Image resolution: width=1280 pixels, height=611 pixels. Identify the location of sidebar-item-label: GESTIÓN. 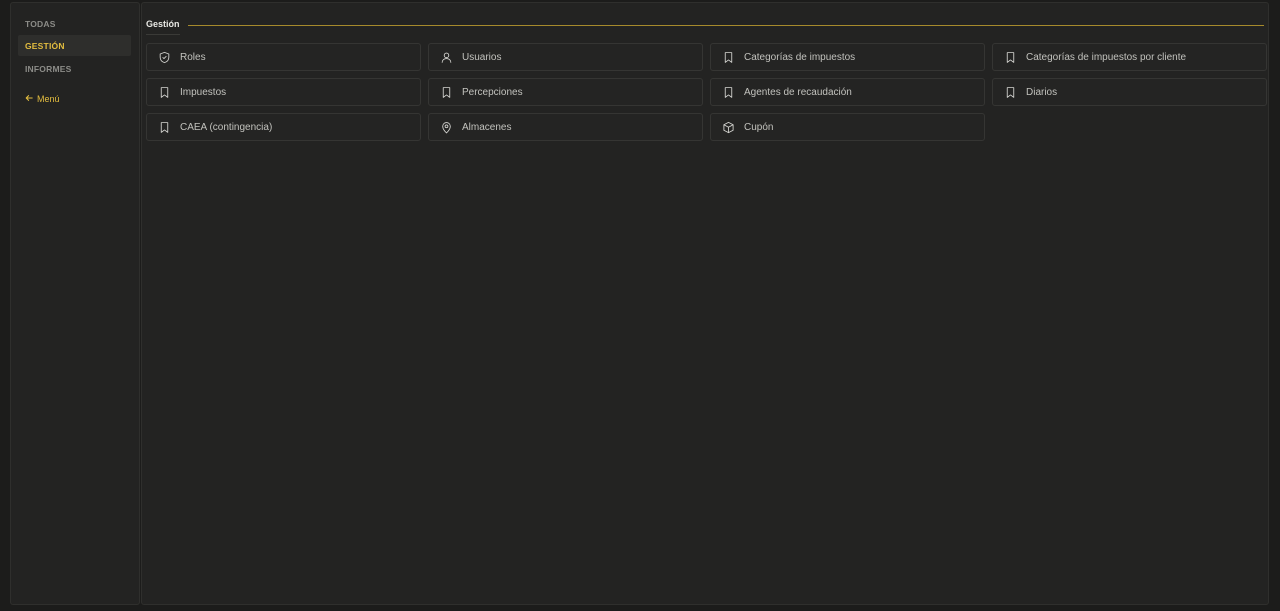
(45, 45).